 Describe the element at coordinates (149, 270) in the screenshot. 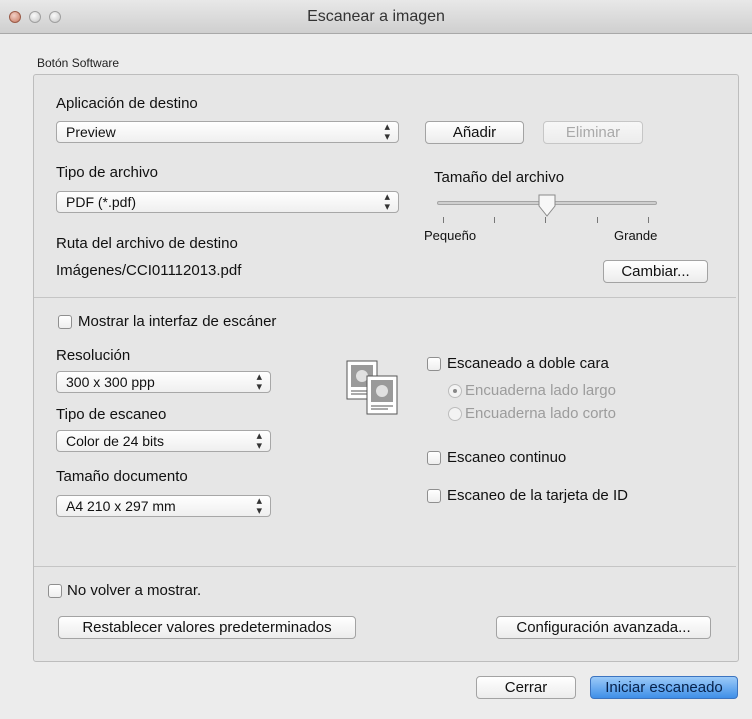

I see `file-path-value: Imágenes/CCI01112013.pdf` at that location.